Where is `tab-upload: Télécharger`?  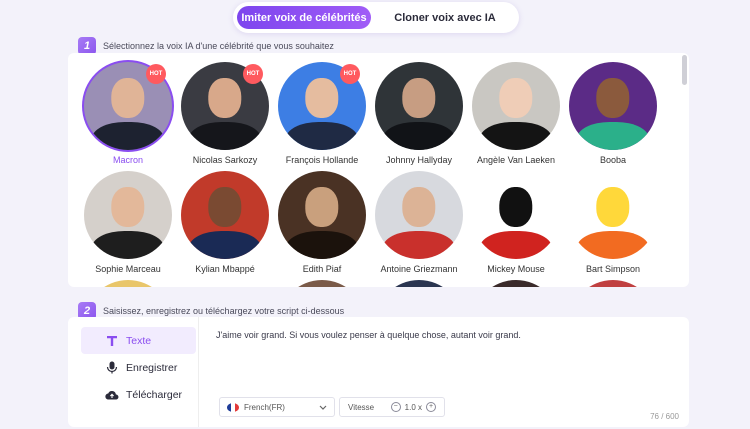 tab-upload: Télécharger is located at coordinates (138, 394).